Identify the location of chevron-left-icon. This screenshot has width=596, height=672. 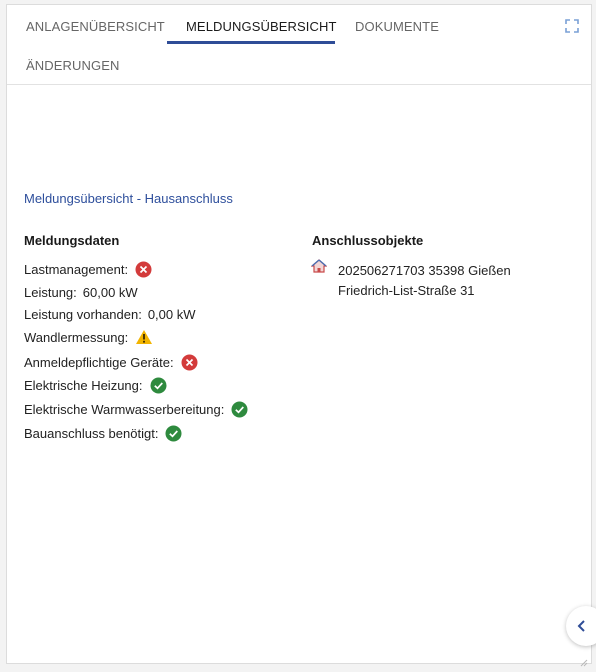
(581, 626).